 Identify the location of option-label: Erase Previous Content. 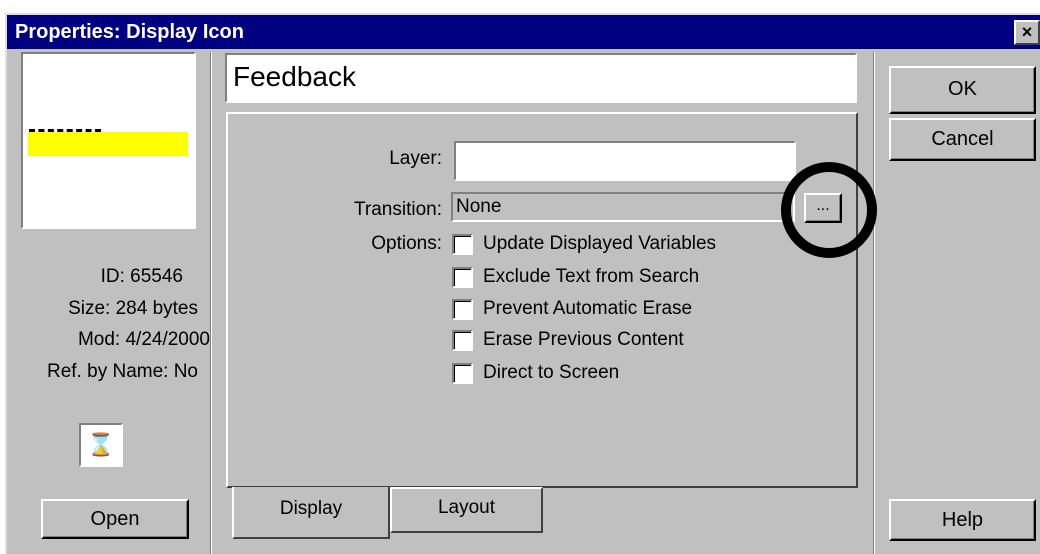
(583, 339).